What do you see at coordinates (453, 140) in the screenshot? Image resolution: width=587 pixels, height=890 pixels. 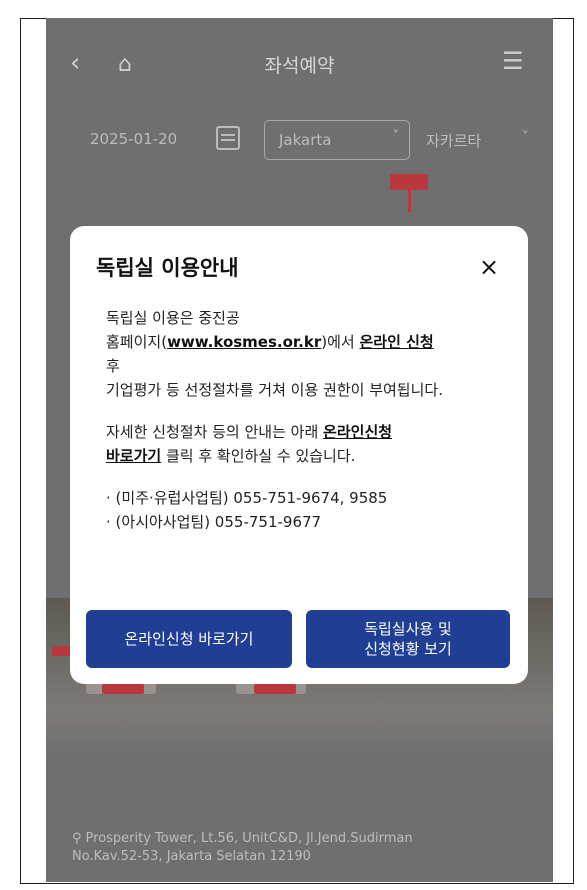 I see `building-select: 자카르타` at bounding box center [453, 140].